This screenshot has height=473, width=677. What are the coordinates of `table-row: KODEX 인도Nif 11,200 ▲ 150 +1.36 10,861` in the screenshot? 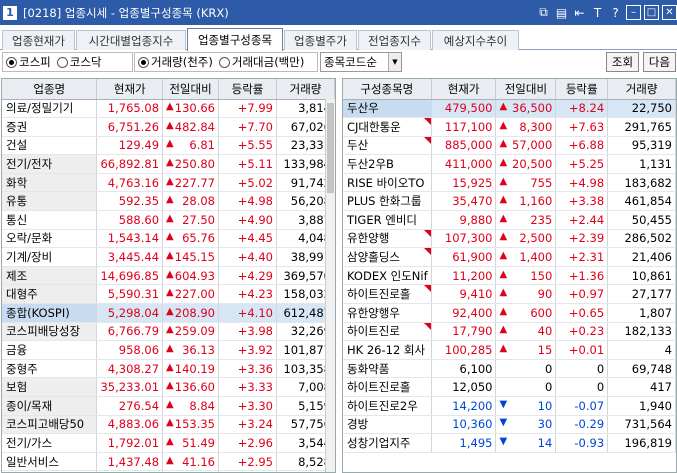 It's located at (509, 276).